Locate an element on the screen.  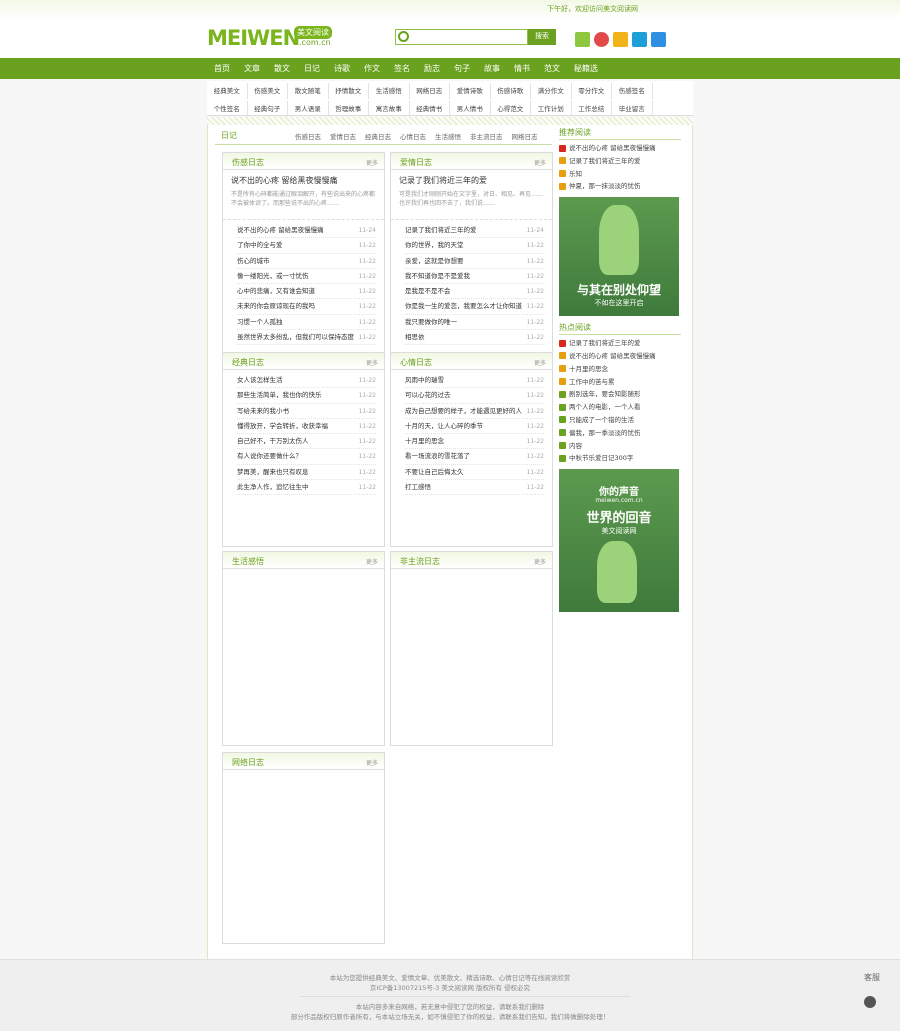
item-title: 是我是不是不会 is located at coordinates (428, 291).